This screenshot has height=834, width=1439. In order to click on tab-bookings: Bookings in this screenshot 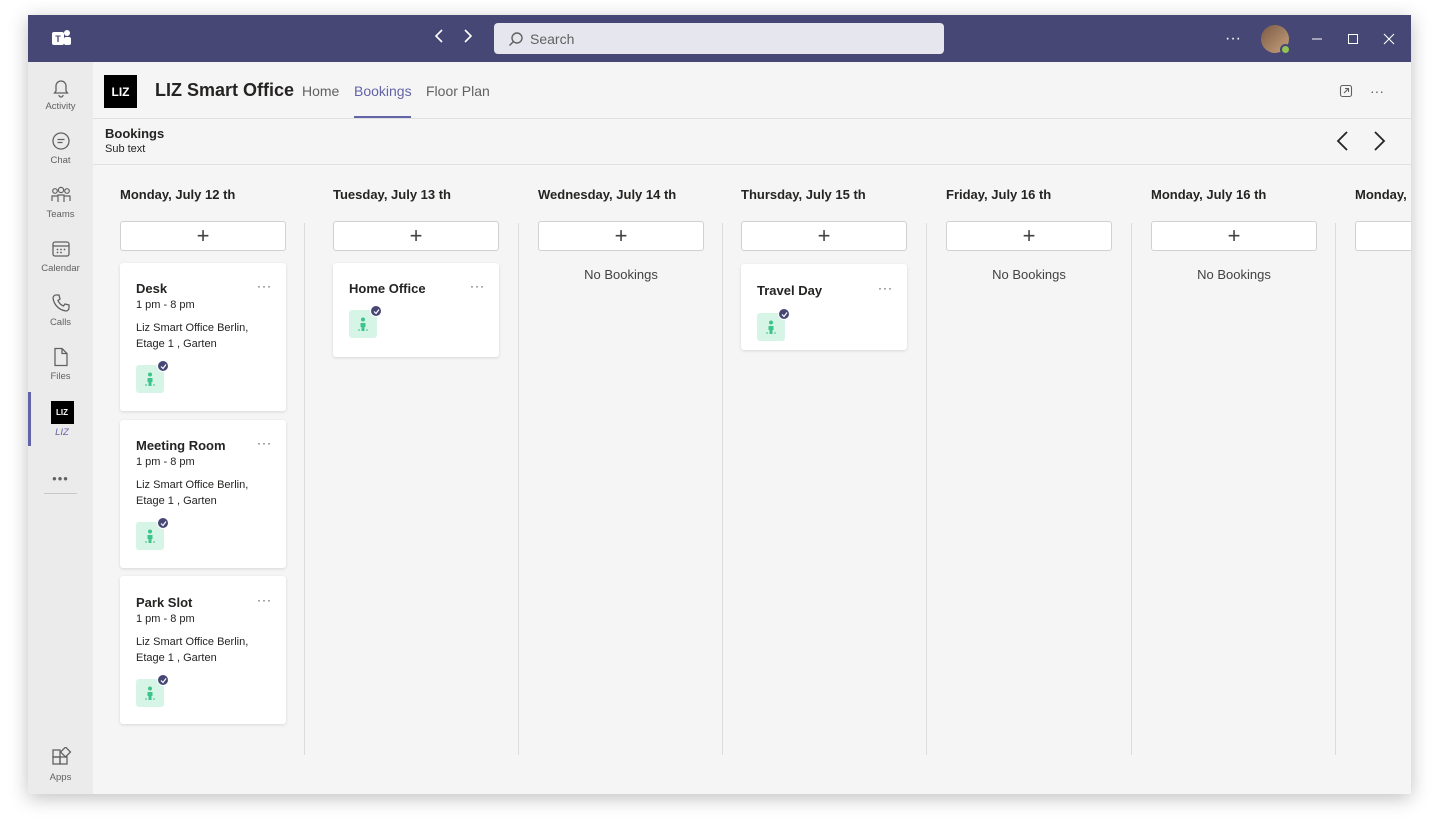, I will do `click(383, 91)`.